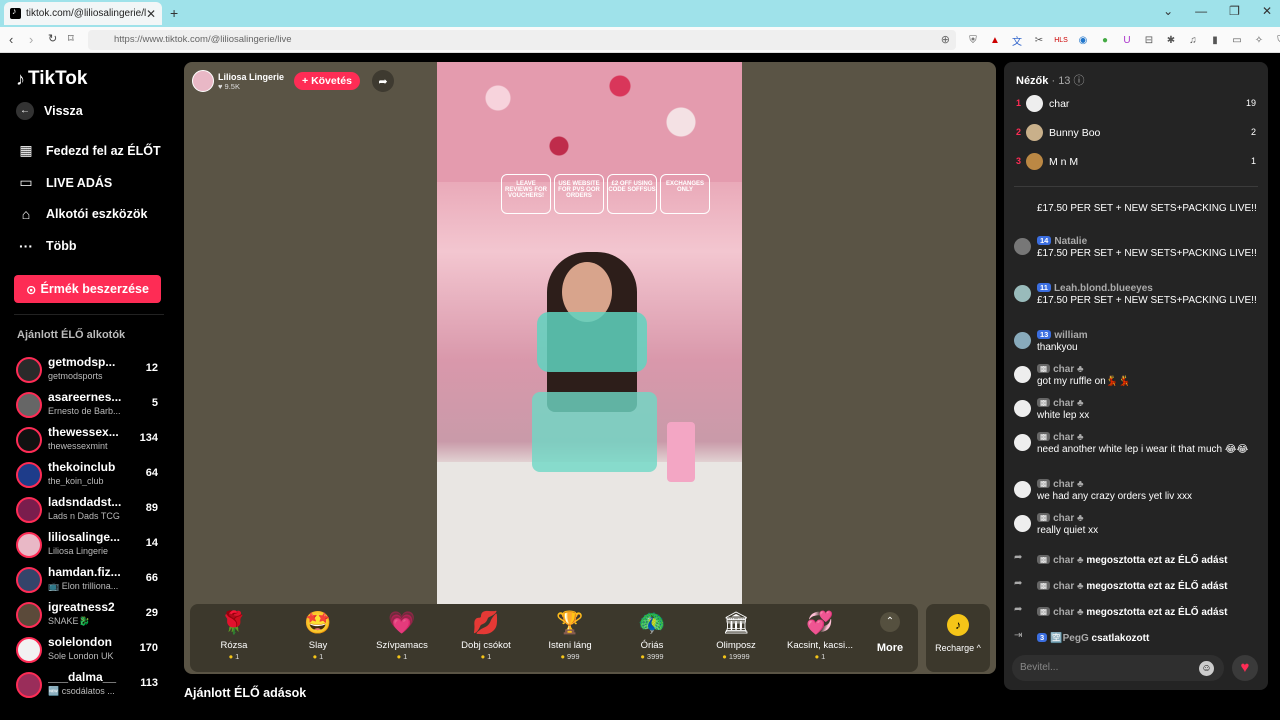 The width and height of the screenshot is (1280, 720). I want to click on wallet-icon: ▭, so click(1237, 40).